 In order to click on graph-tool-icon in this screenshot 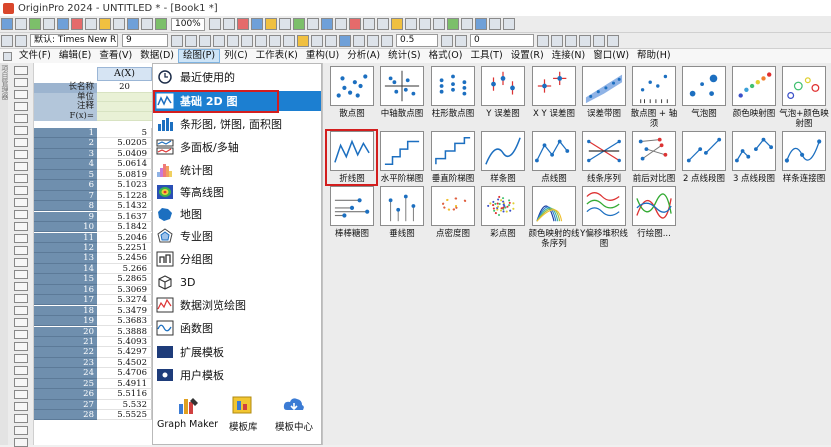, I will do `click(368, 24)`.